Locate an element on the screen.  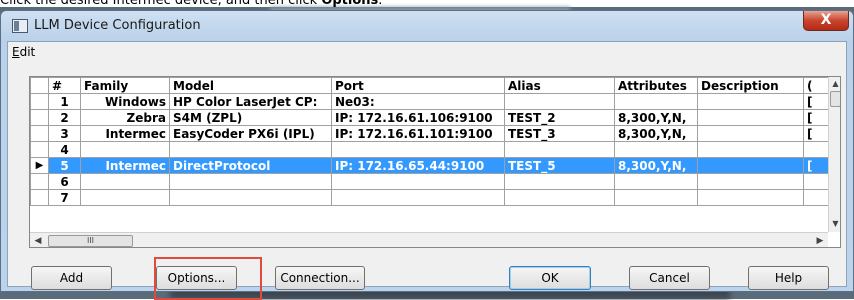
instruction-suffix: . is located at coordinates (380, 4).